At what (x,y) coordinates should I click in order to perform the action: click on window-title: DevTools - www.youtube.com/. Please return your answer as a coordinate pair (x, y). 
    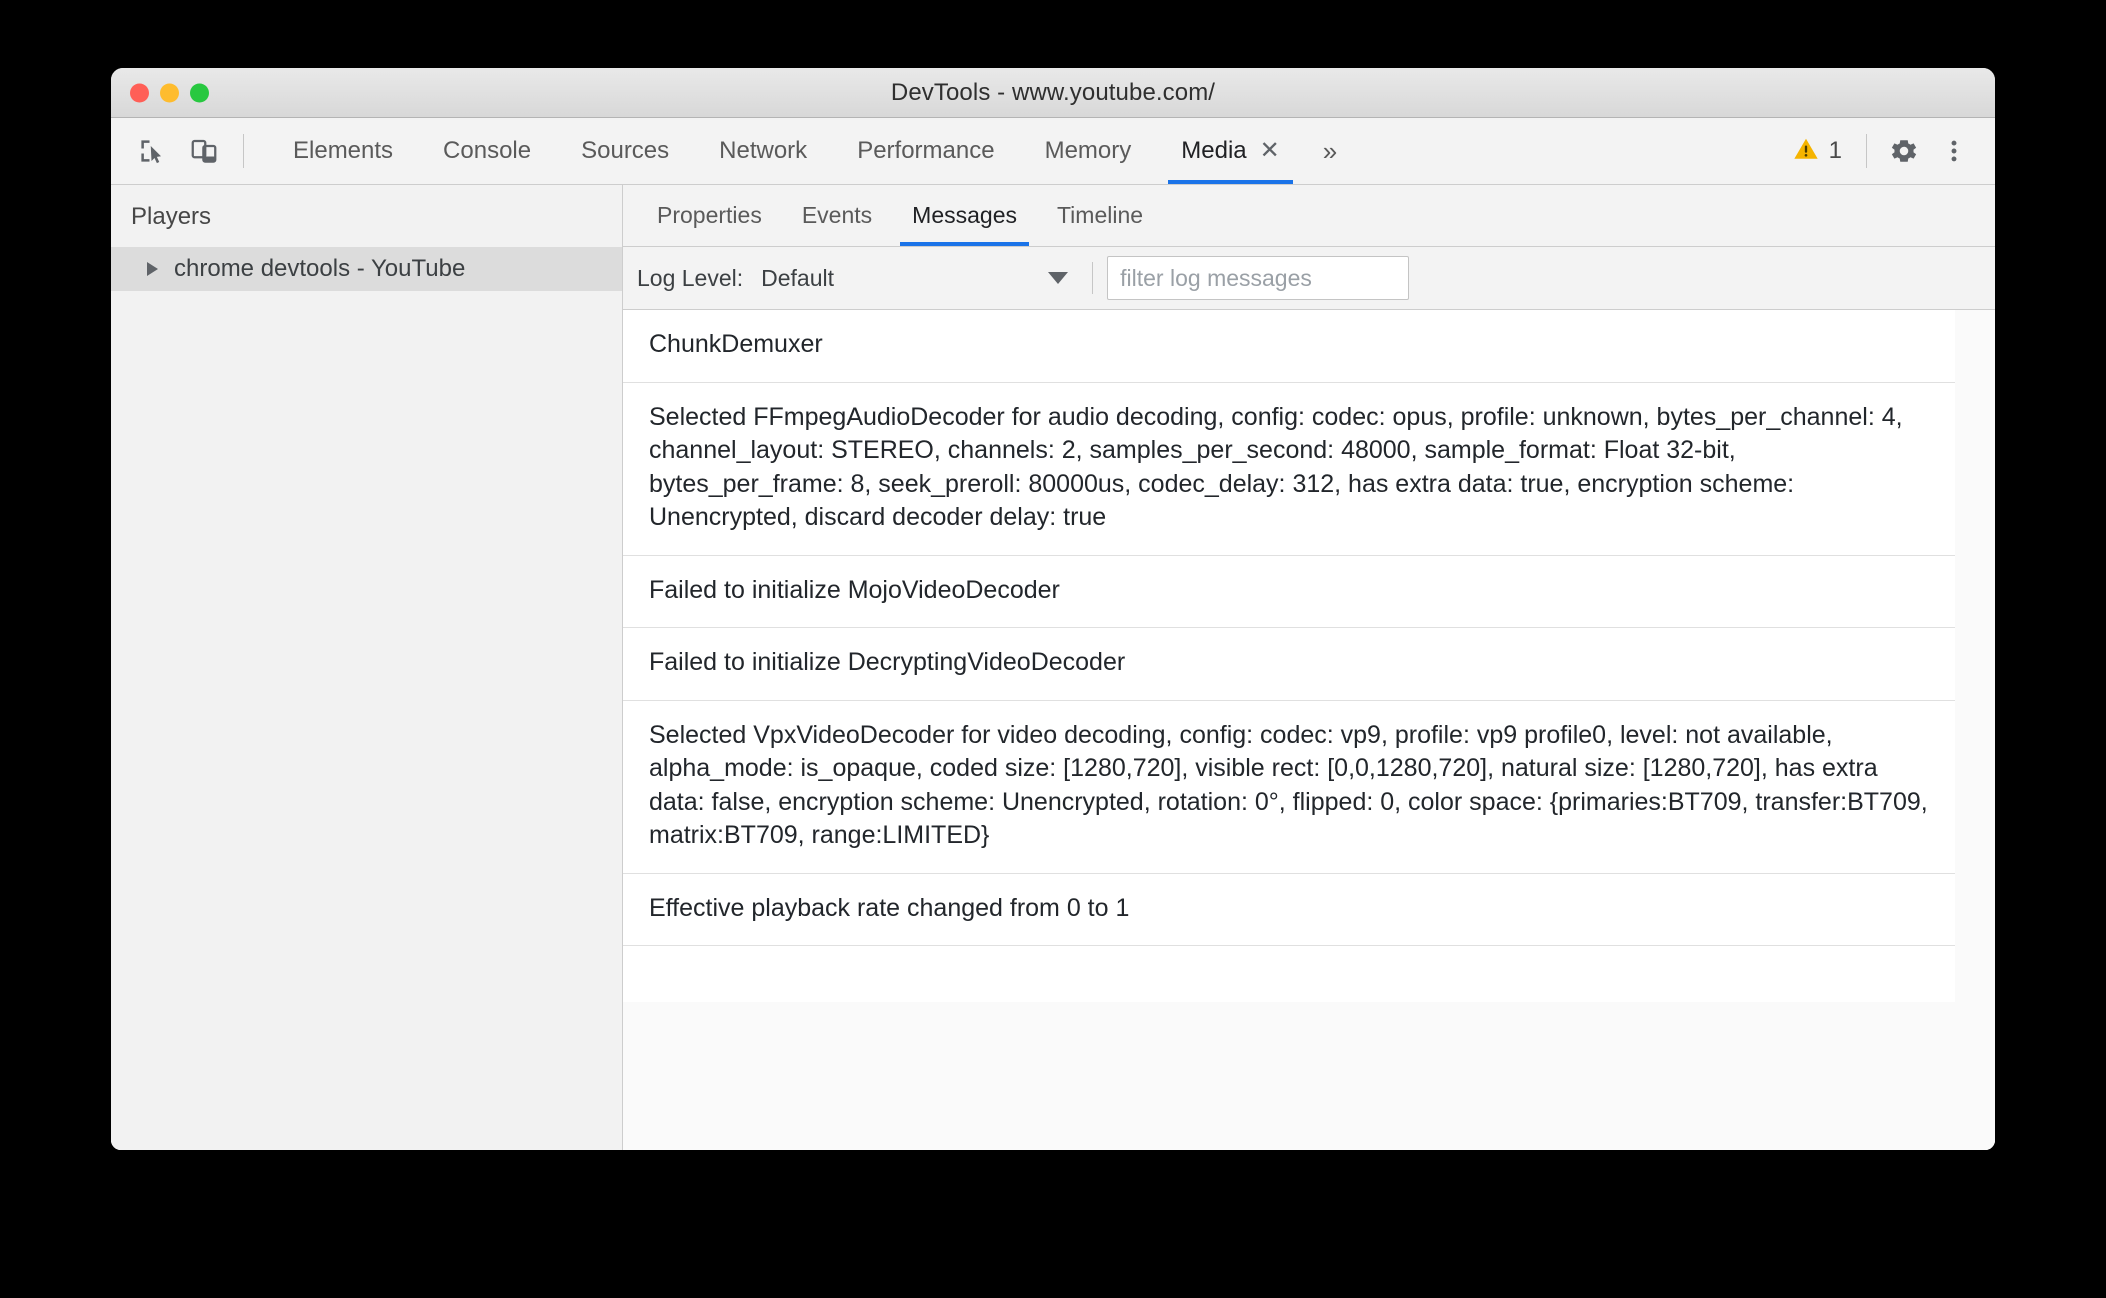
    Looking at the image, I should click on (1053, 92).